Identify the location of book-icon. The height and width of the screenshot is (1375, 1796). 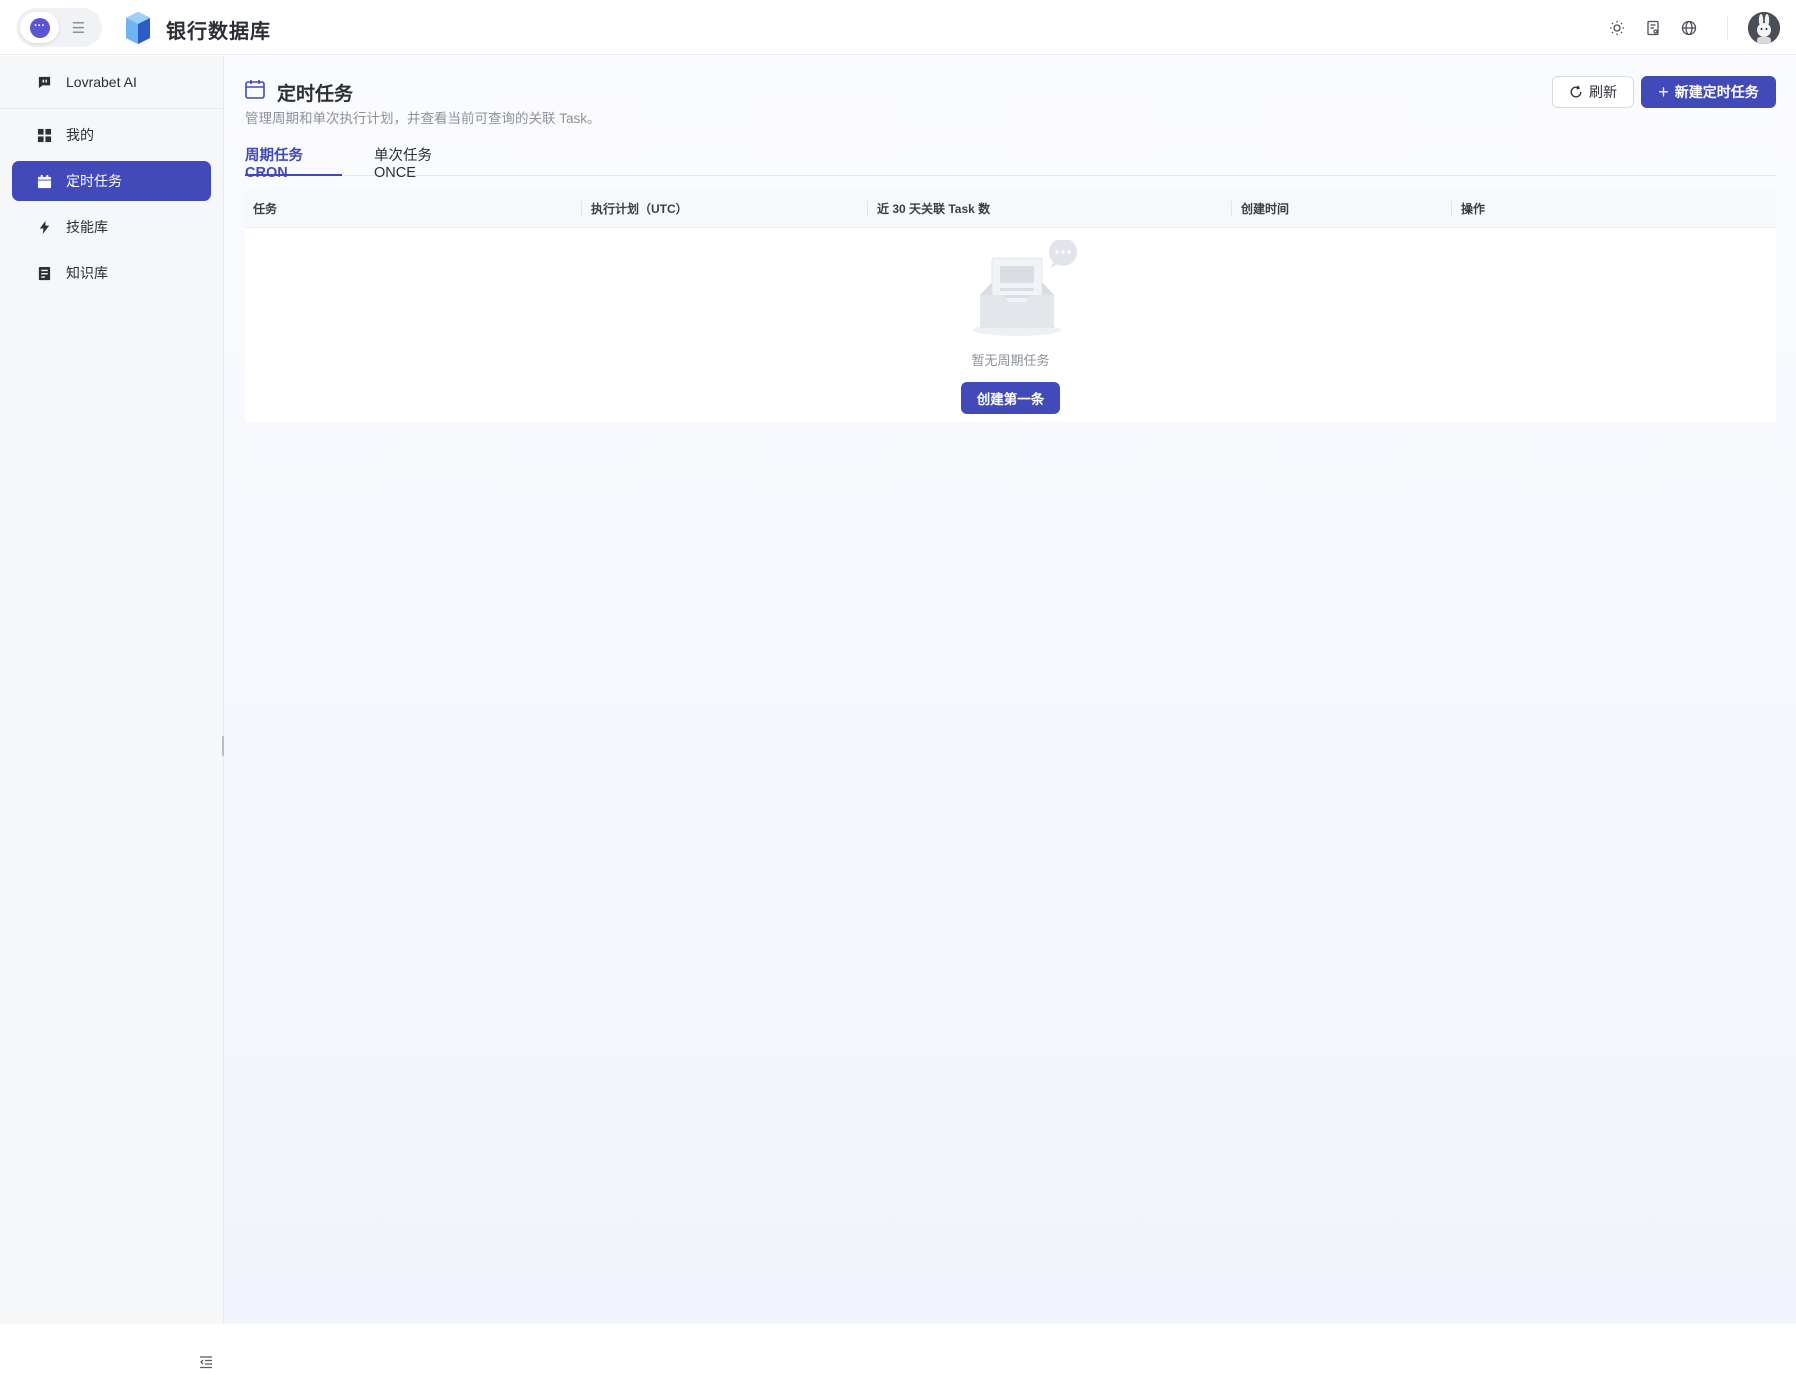
(44, 273).